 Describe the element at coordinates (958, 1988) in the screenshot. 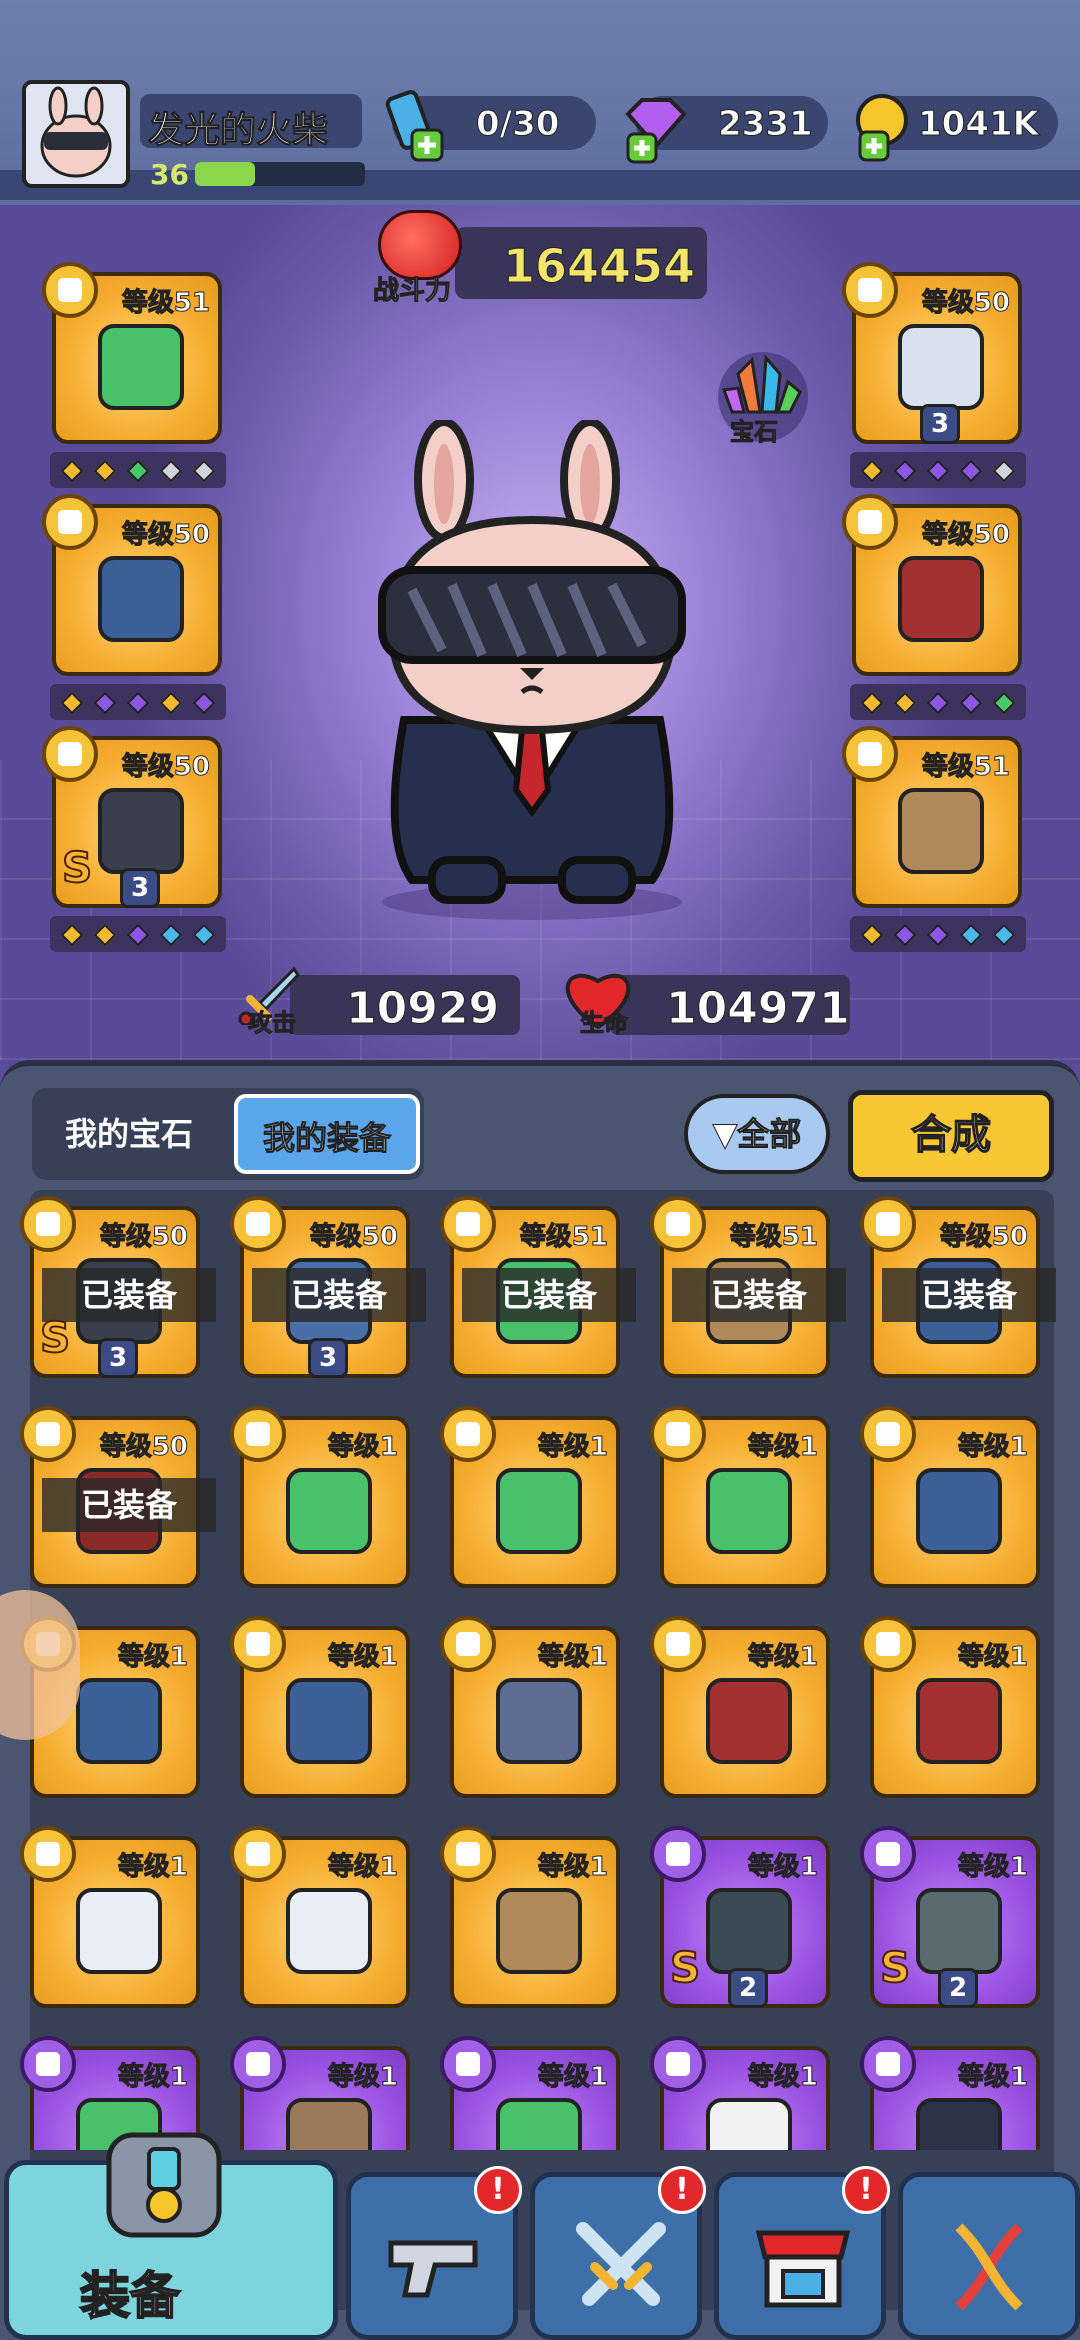

I see `star-count-badge: 2` at that location.